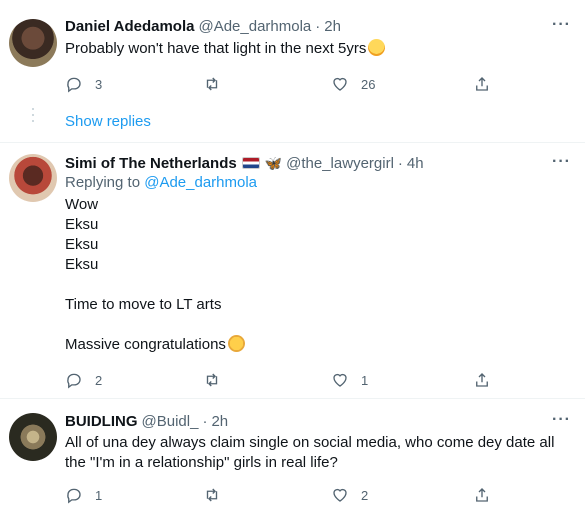 The width and height of the screenshot is (585, 521). I want to click on user-handle: @Ade_darhmola, so click(254, 26).